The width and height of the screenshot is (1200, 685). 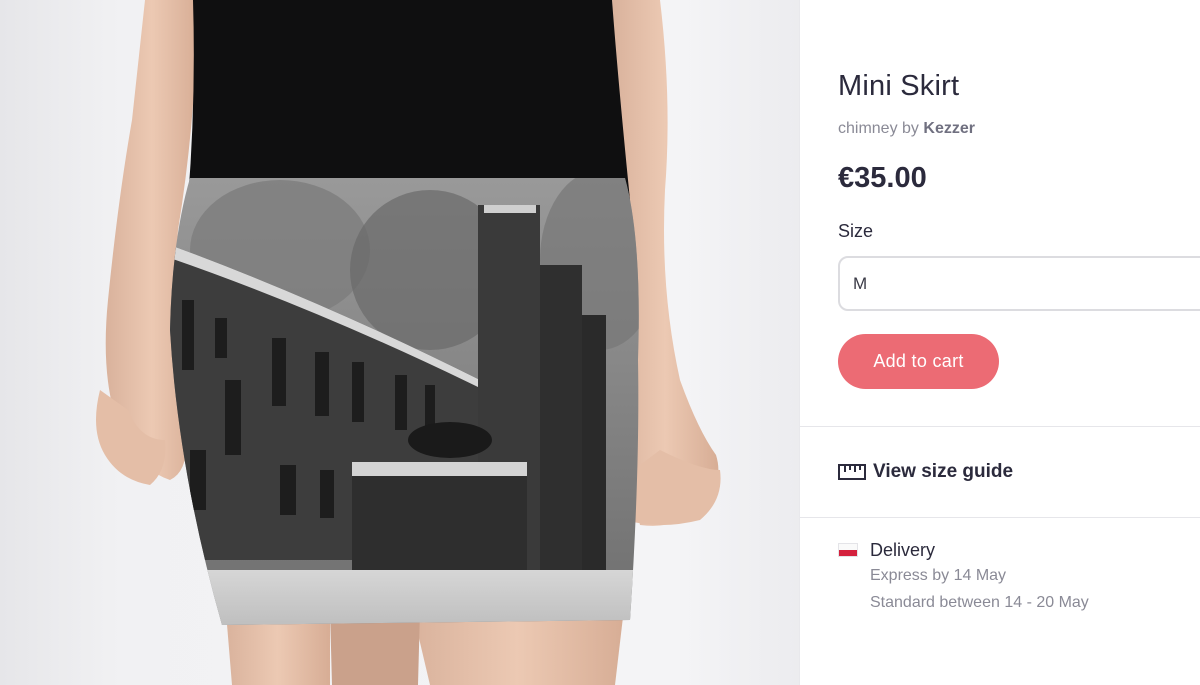 What do you see at coordinates (979, 602) in the screenshot?
I see `delivery-standard: Standard between 14 - 20 May` at bounding box center [979, 602].